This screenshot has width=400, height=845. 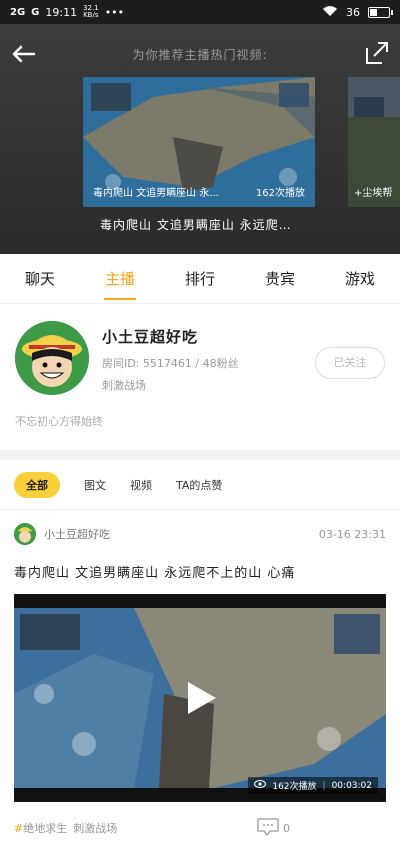 What do you see at coordinates (200, 55) in the screenshot?
I see `recommend-title: 为你推荐主播热门视频:` at bounding box center [200, 55].